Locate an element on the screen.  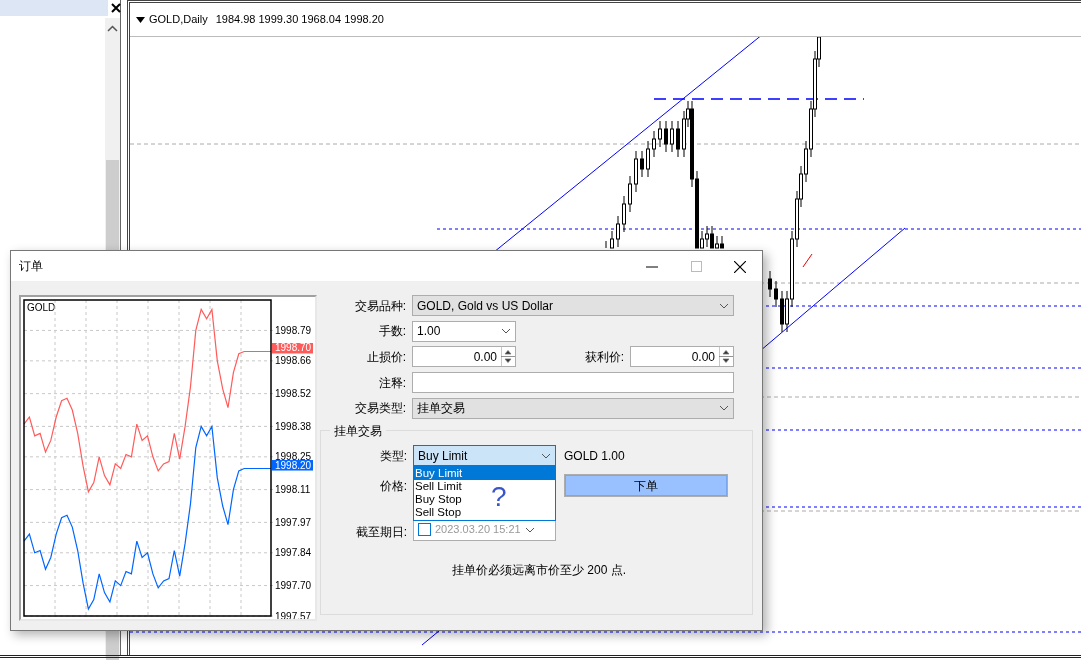
order-type-dropdown: Buy Limit is located at coordinates (484, 456).